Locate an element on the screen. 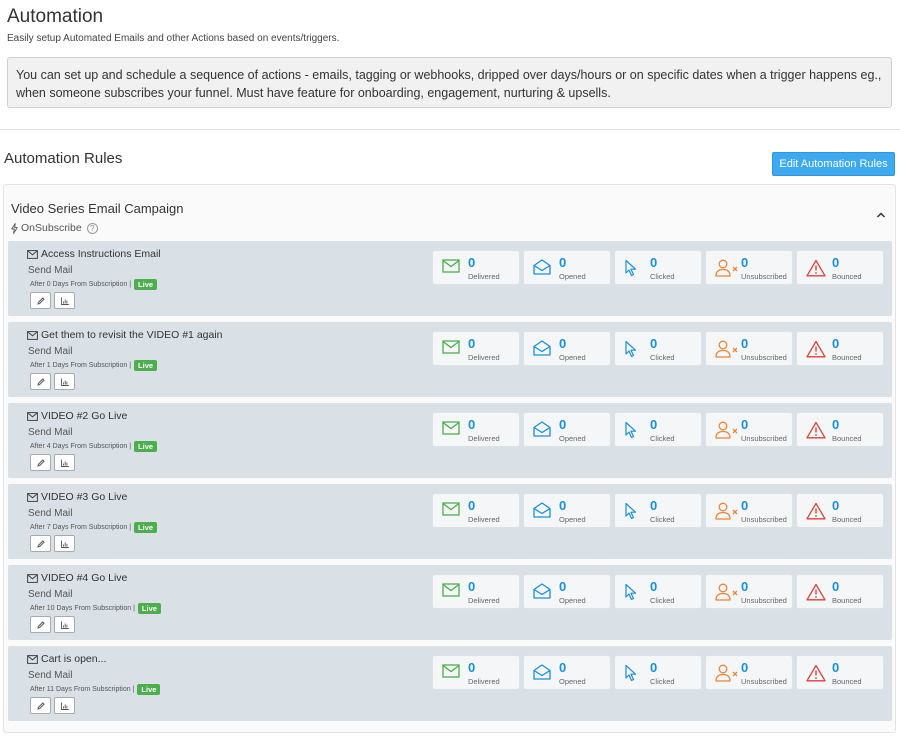  rule-schedule: After 10 Days From Subscription | Live is located at coordinates (95, 608).